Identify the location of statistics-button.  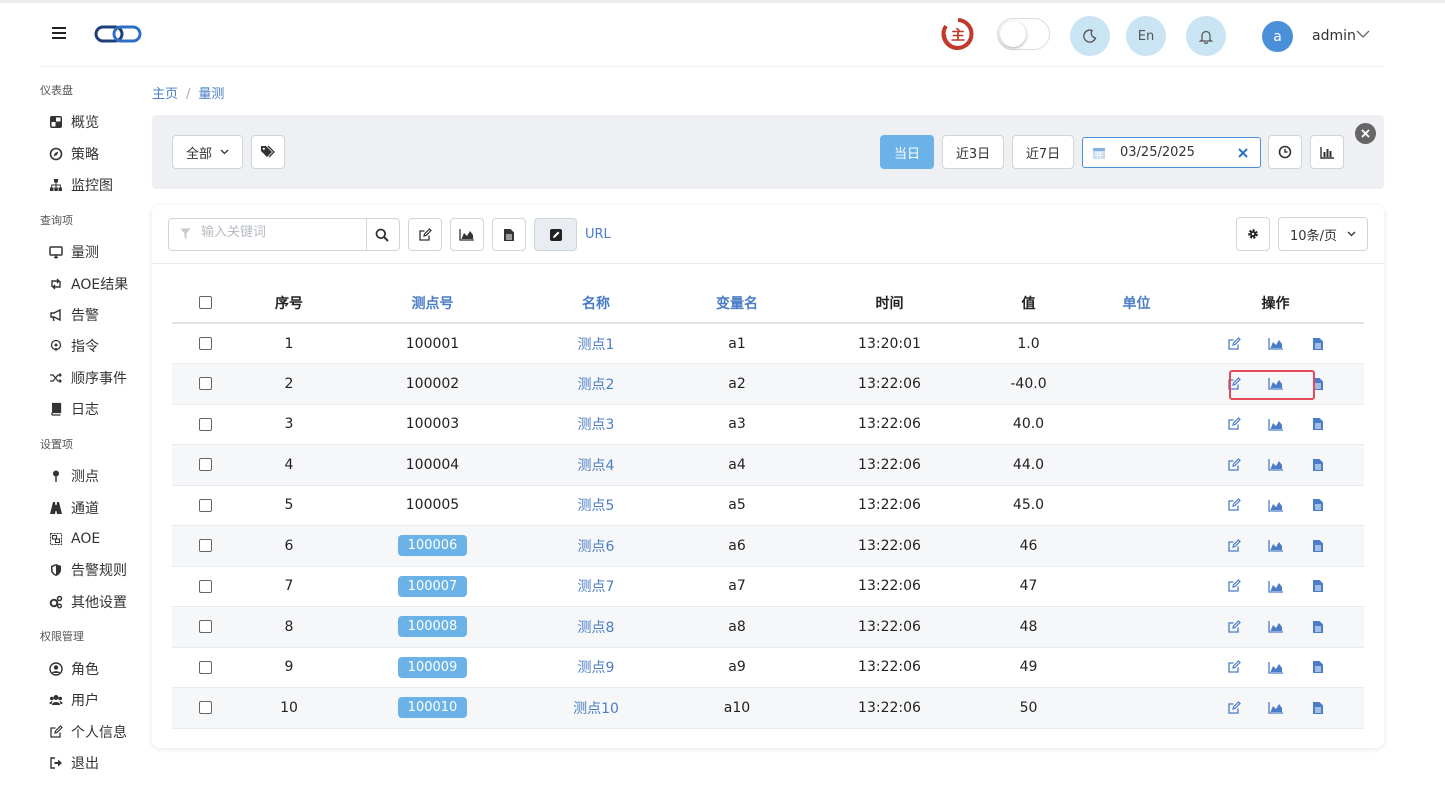
(1327, 152).